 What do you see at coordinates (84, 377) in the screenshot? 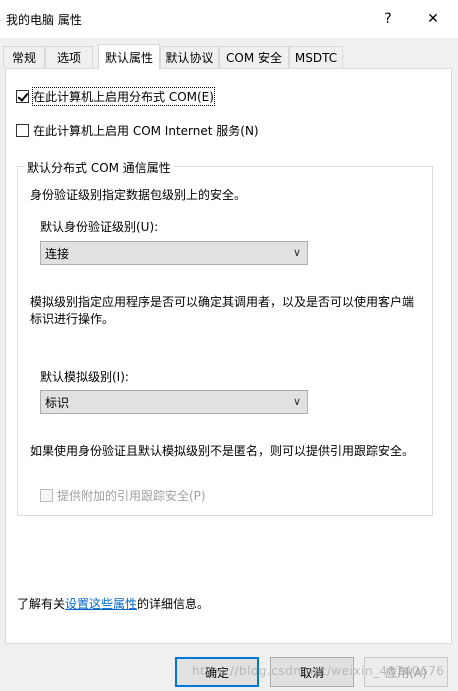
I see `impersonation-level-label: 默认模拟级别(I):` at bounding box center [84, 377].